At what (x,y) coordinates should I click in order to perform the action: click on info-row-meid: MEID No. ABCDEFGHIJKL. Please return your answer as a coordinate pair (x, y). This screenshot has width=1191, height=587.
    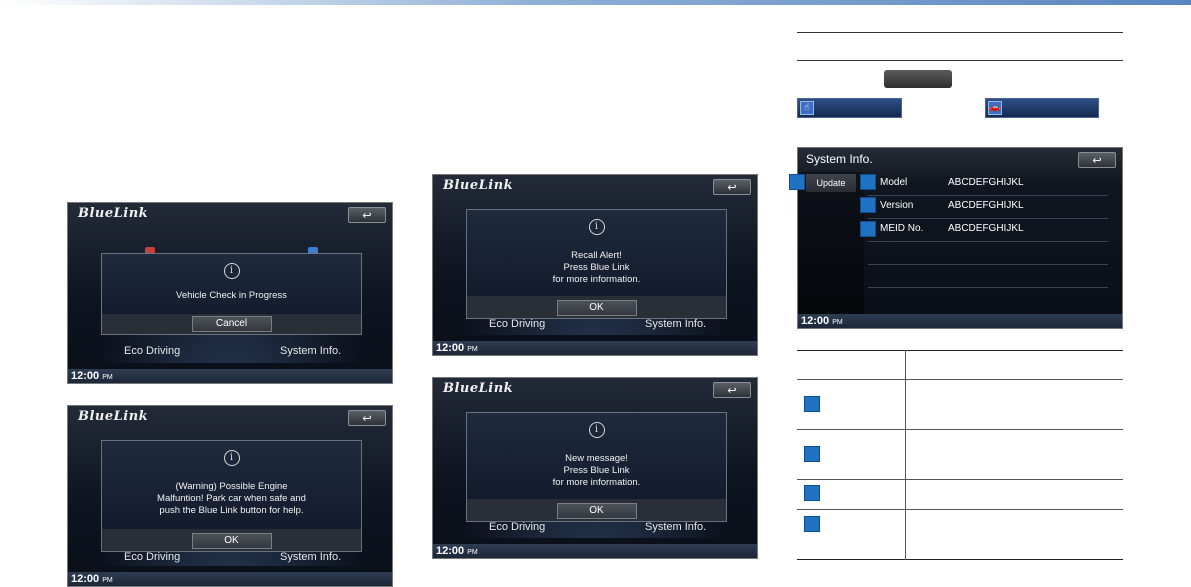
    Looking at the image, I should click on (988, 230).